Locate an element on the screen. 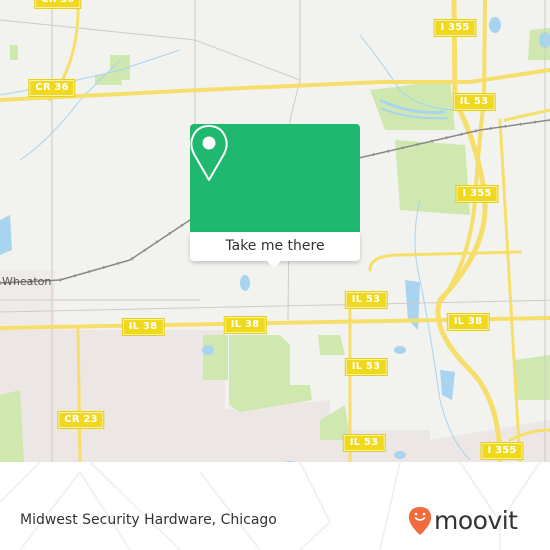 Image resolution: width=550 pixels, height=550 pixels. popup-pointer is located at coordinates (274, 264).